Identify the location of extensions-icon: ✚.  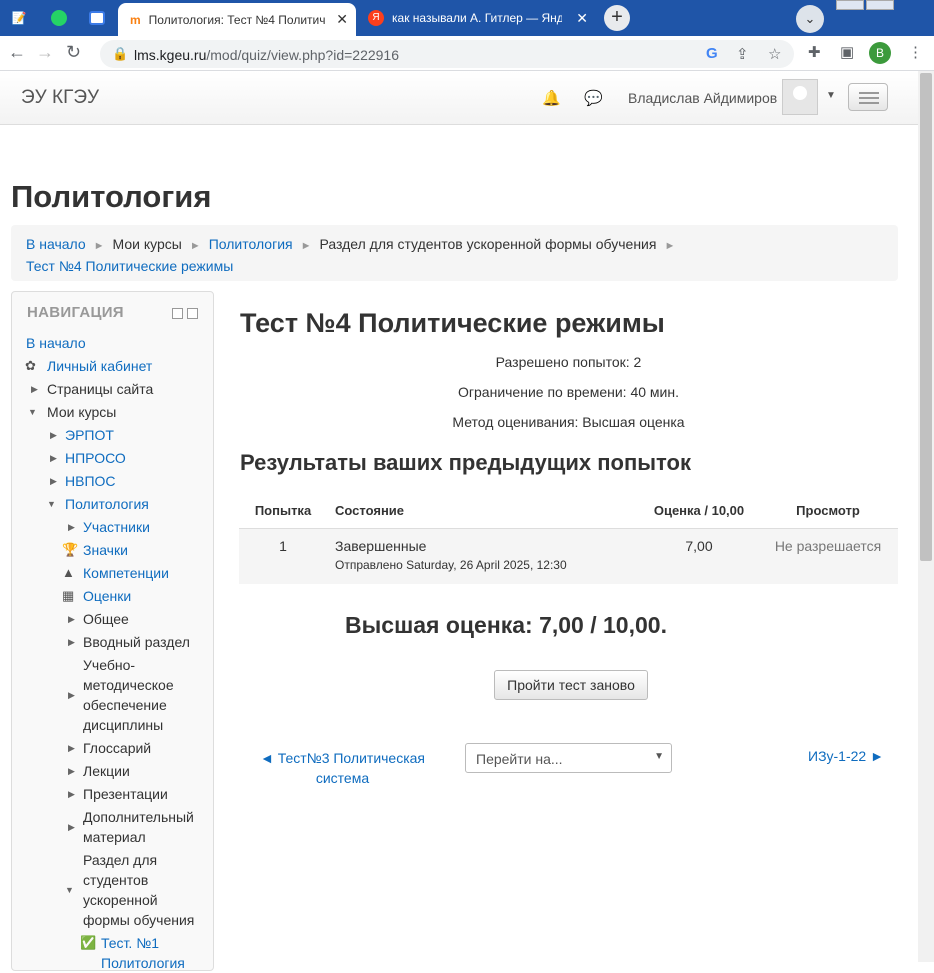
(814, 52).